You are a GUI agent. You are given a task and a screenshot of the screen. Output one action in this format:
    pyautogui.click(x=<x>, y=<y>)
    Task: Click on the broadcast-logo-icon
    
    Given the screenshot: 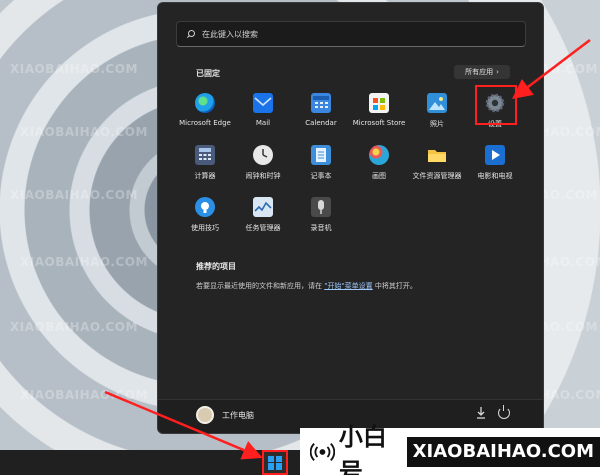 What is the action you would take?
    pyautogui.click(x=322, y=451)
    